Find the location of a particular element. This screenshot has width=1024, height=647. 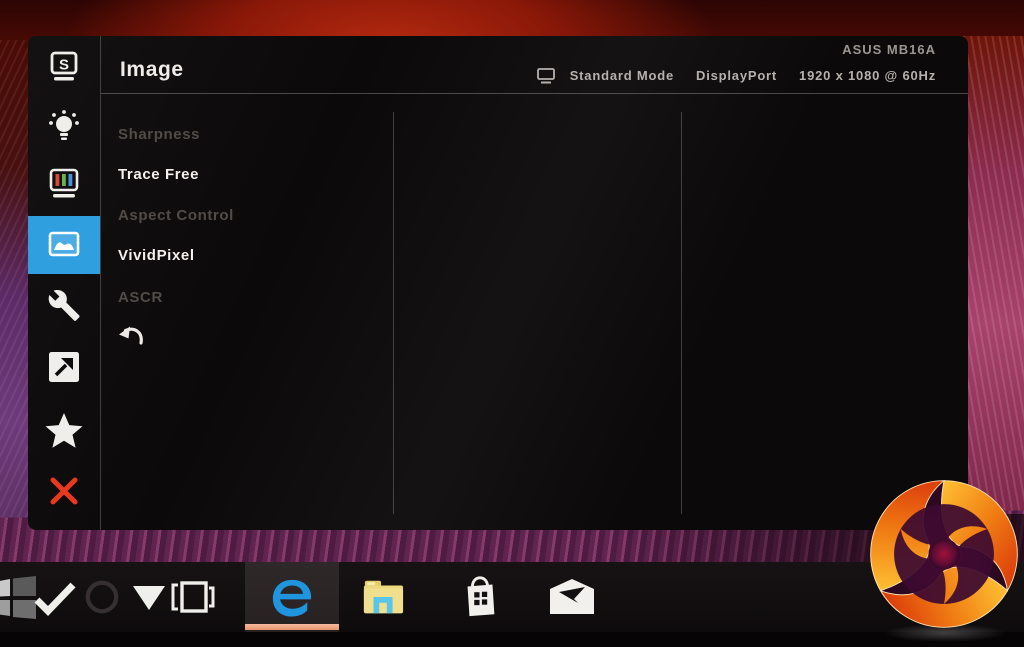

menu-item-aspect-control: Aspect Control is located at coordinates (176, 215).